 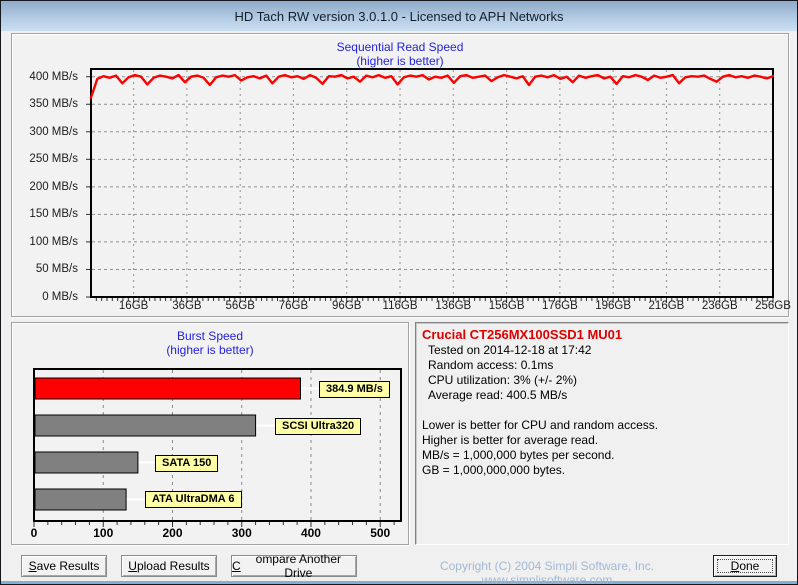 I want to click on x-axis-tick-label: 116GB, so click(x=400, y=306).